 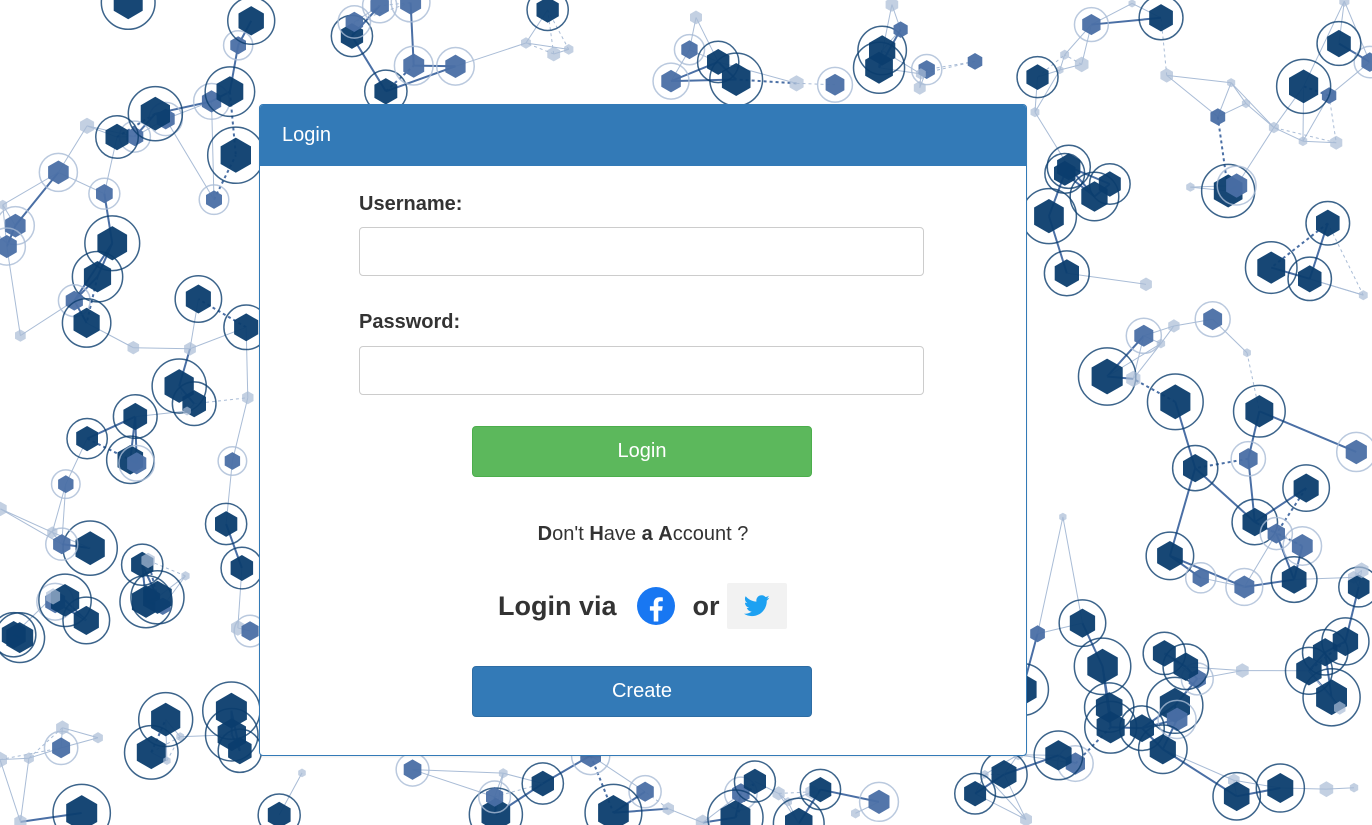 What do you see at coordinates (642, 451) in the screenshot?
I see `login-button: Login` at bounding box center [642, 451].